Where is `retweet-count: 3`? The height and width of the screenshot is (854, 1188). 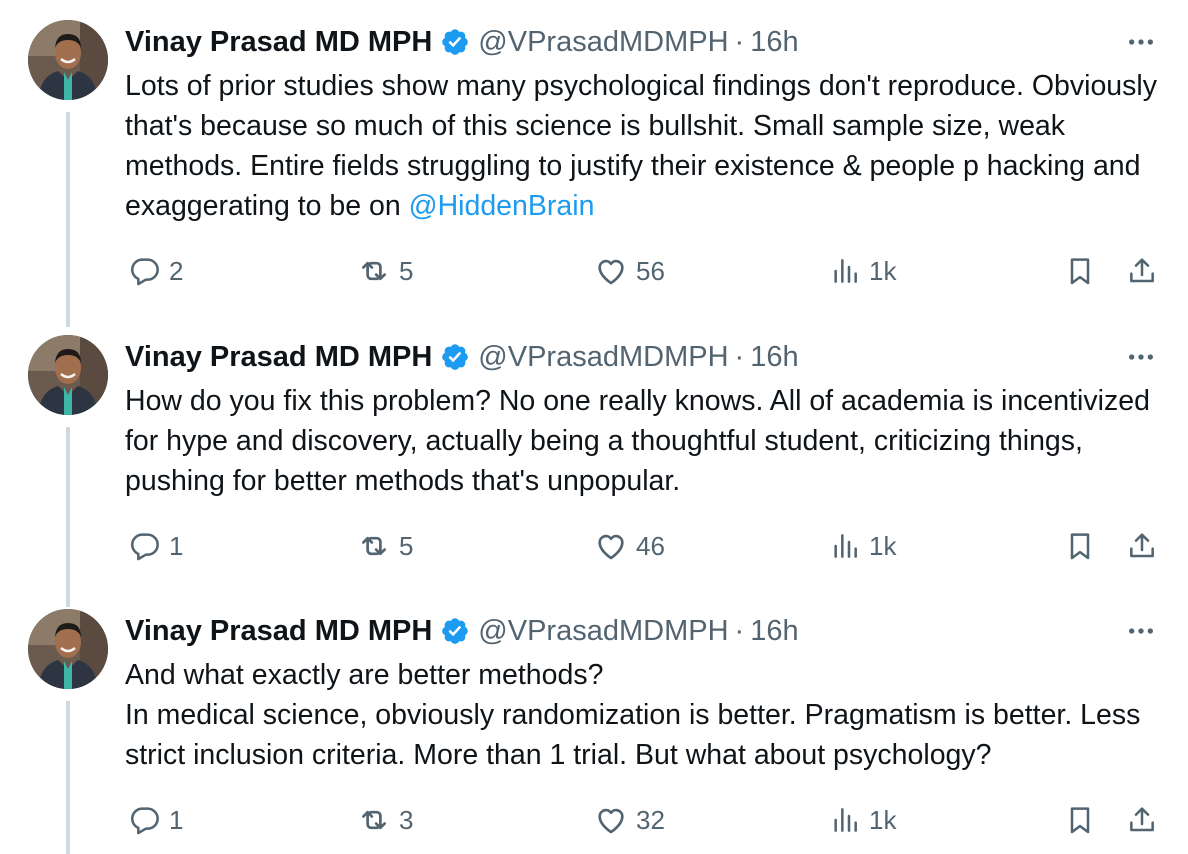 retweet-count: 3 is located at coordinates (406, 819).